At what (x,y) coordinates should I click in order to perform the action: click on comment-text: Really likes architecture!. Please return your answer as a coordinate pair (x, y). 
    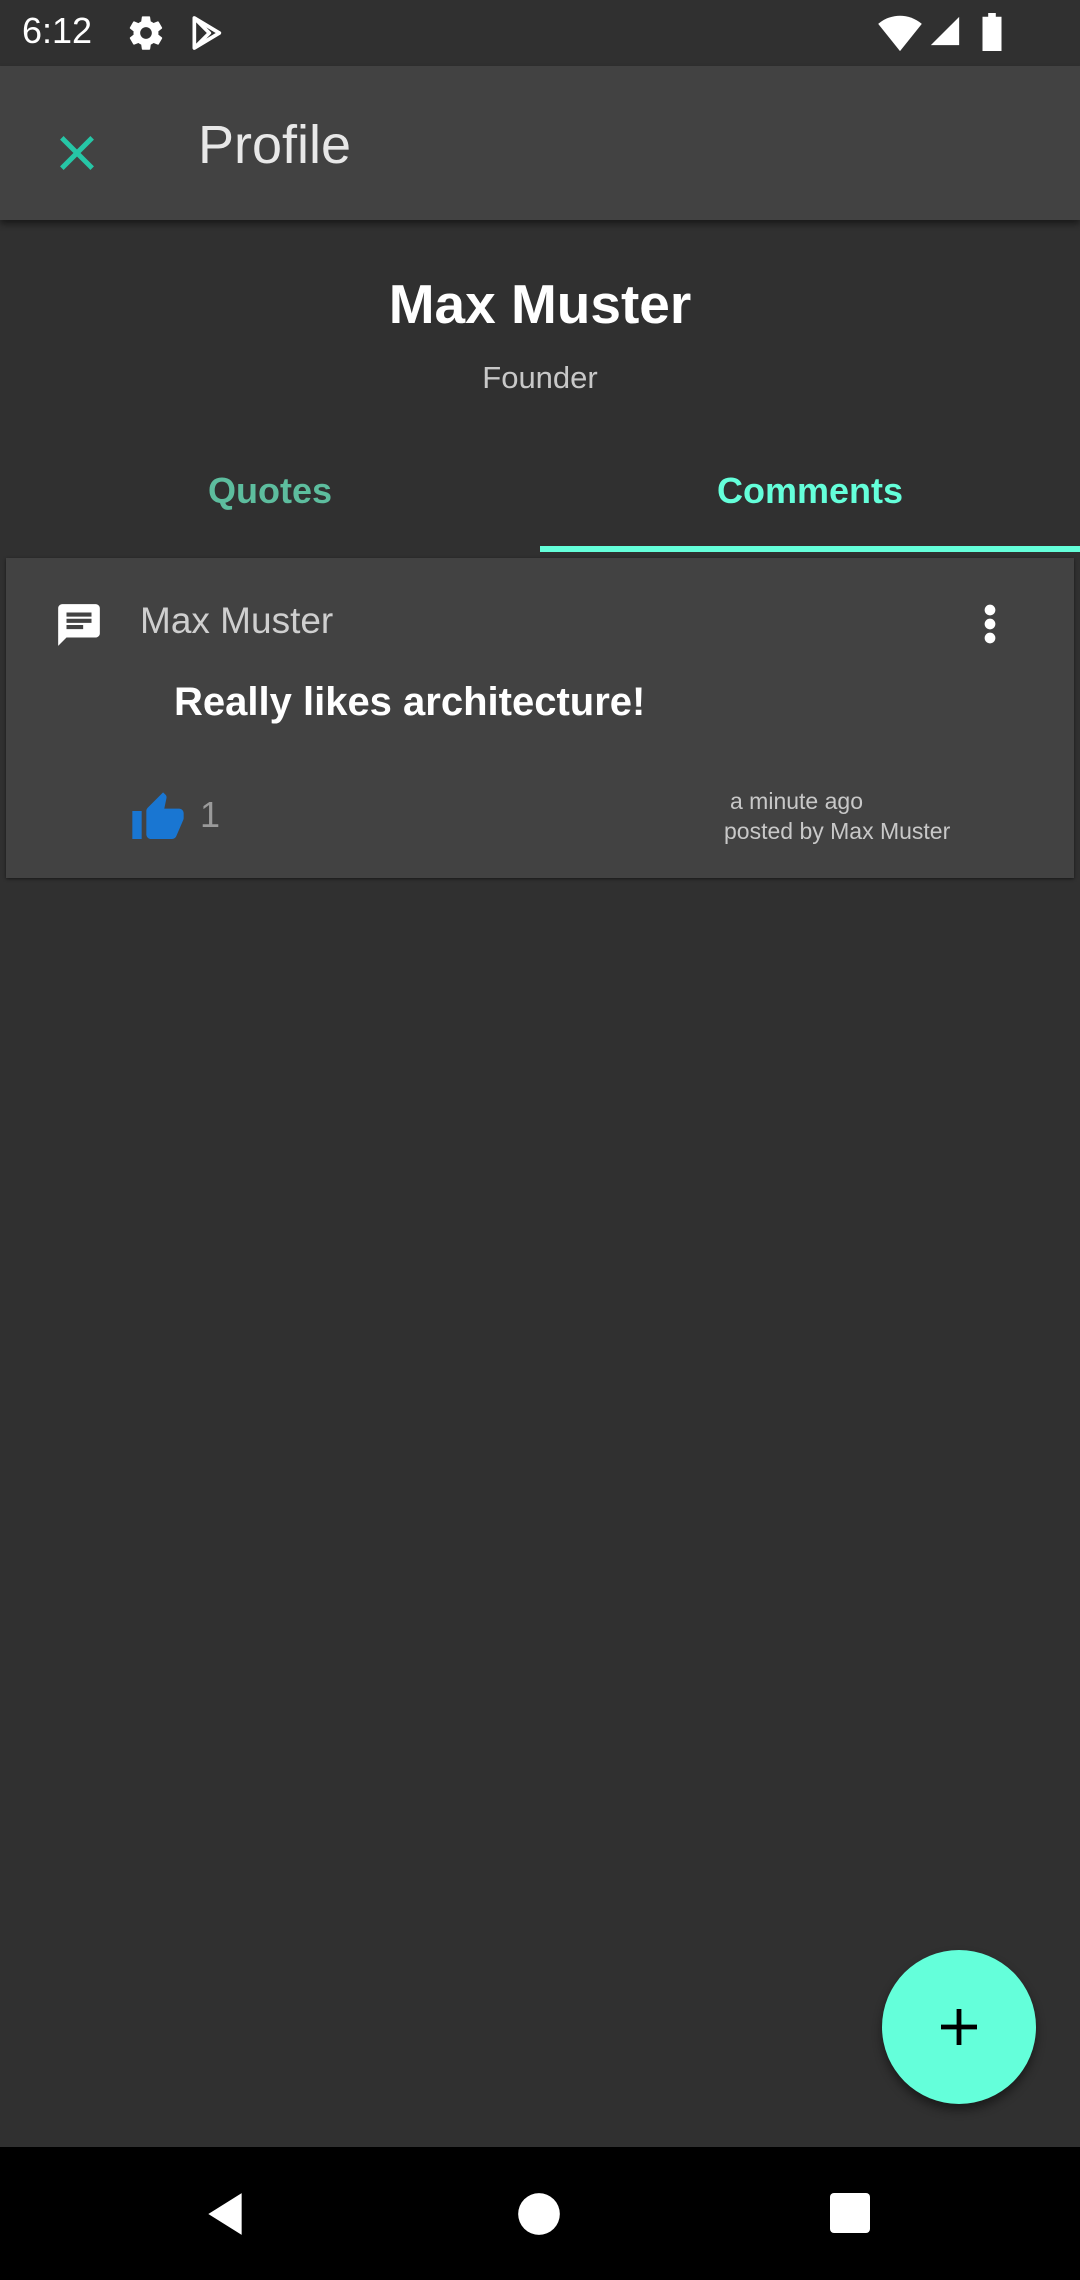
    Looking at the image, I should click on (410, 702).